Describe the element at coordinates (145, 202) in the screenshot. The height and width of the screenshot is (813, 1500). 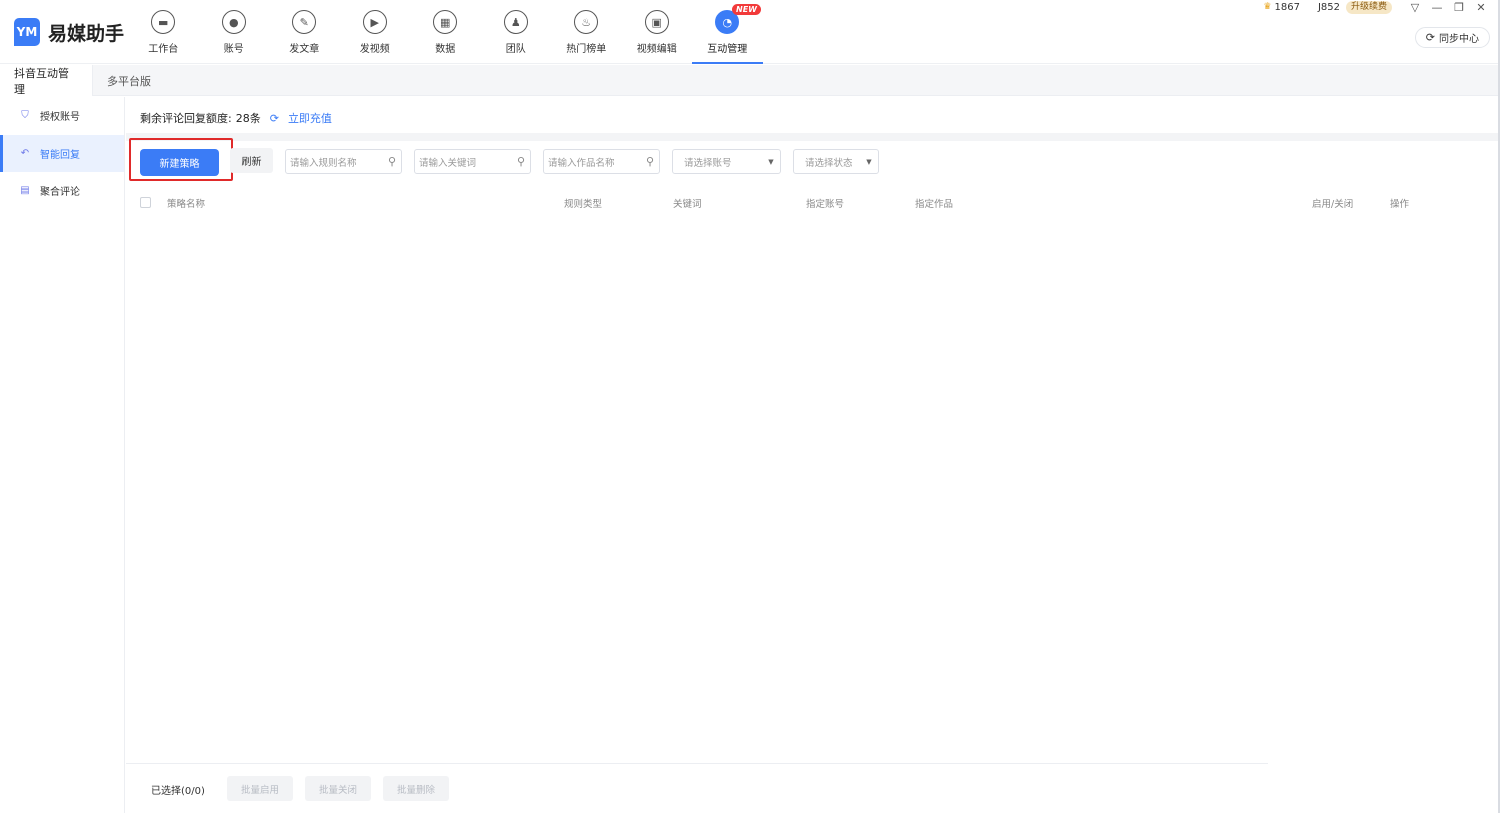
I see `select-all-checkbox` at that location.